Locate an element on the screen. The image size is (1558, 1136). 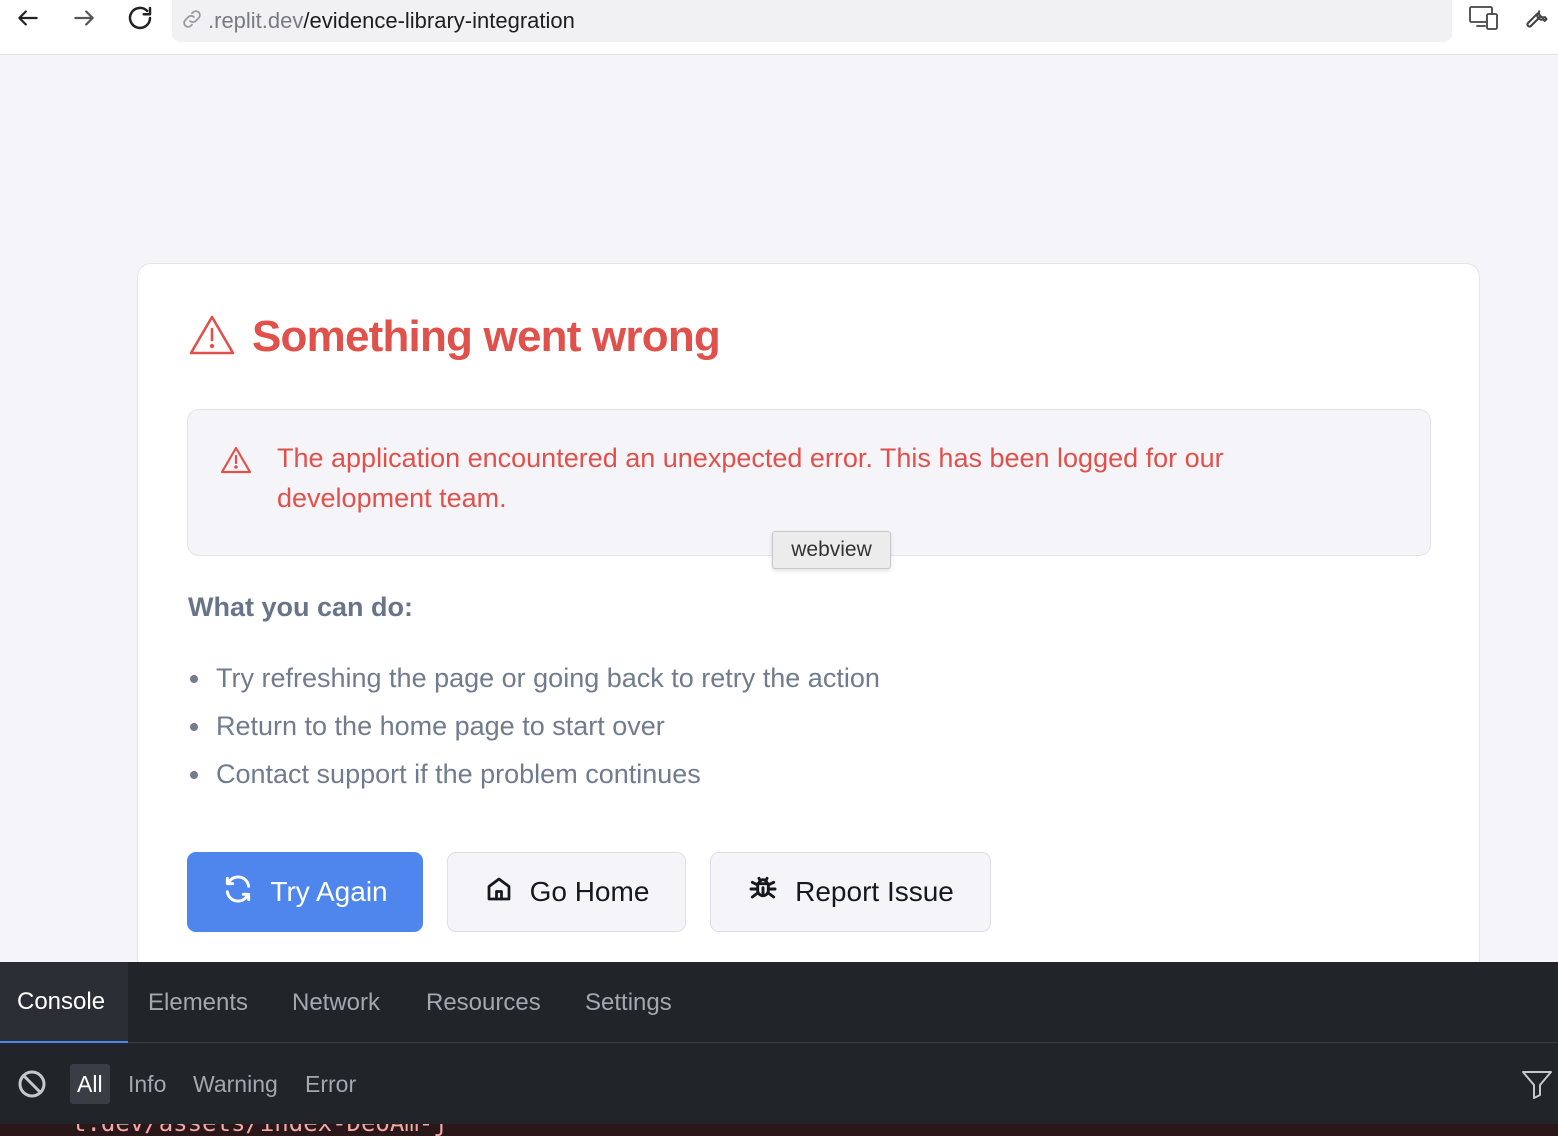
reload-icon is located at coordinates (140, 20).